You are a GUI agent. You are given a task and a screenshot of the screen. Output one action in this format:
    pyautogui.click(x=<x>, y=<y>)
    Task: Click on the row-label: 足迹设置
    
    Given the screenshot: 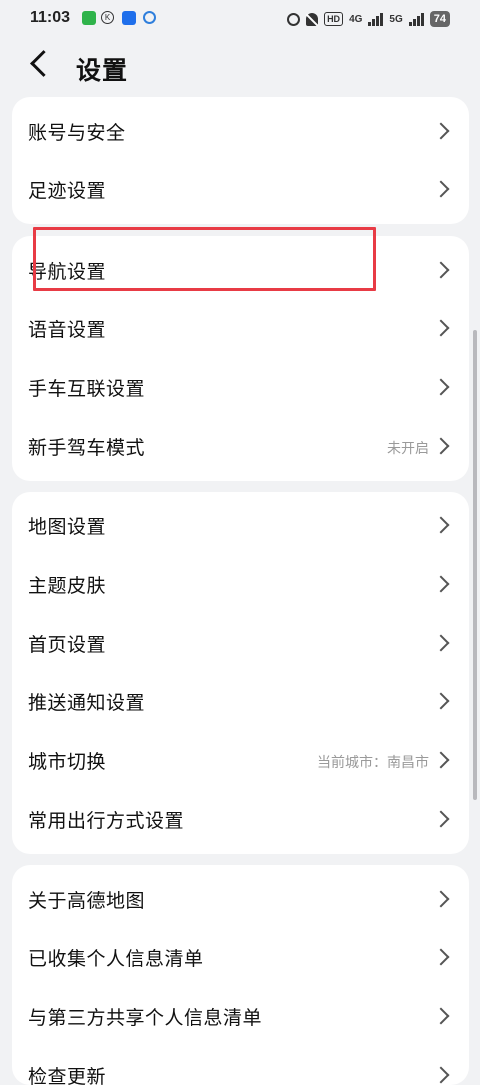 What is the action you would take?
    pyautogui.click(x=67, y=191)
    